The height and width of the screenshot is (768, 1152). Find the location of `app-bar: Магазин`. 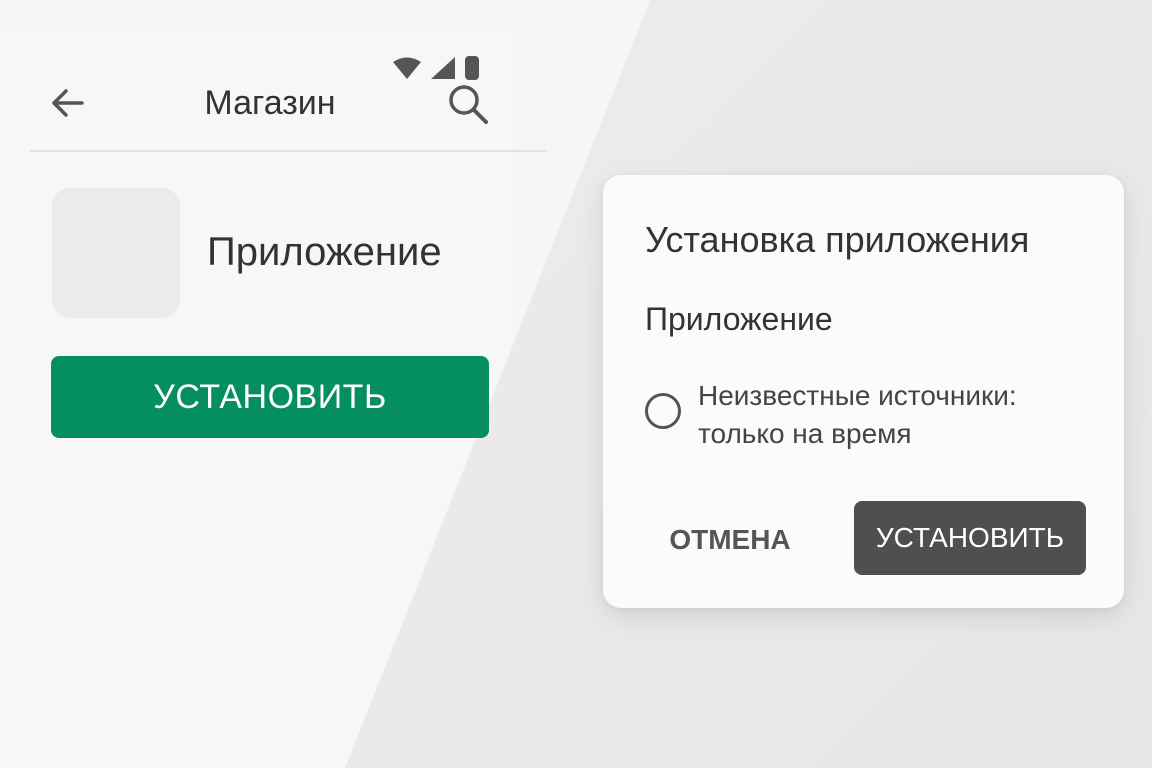

app-bar: Магазин is located at coordinates (288, 110).